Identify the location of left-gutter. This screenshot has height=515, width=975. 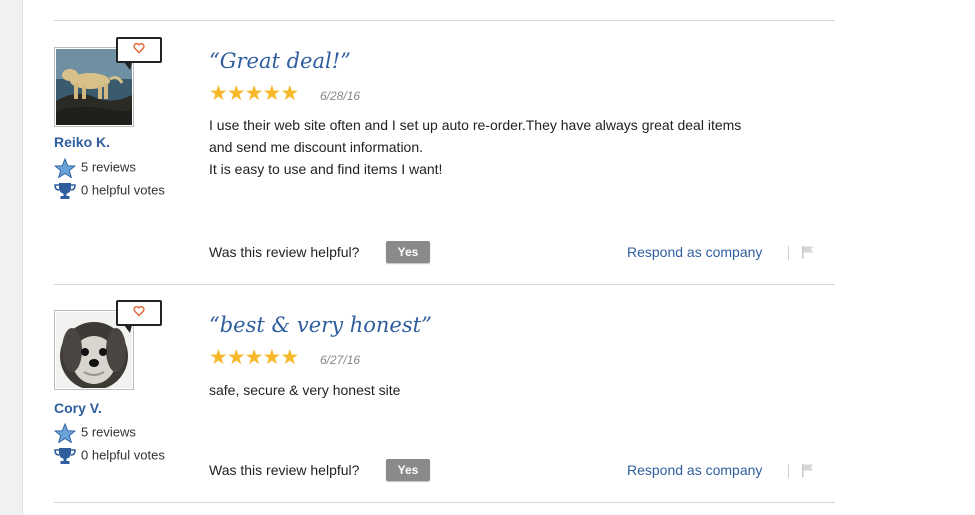
(11, 257).